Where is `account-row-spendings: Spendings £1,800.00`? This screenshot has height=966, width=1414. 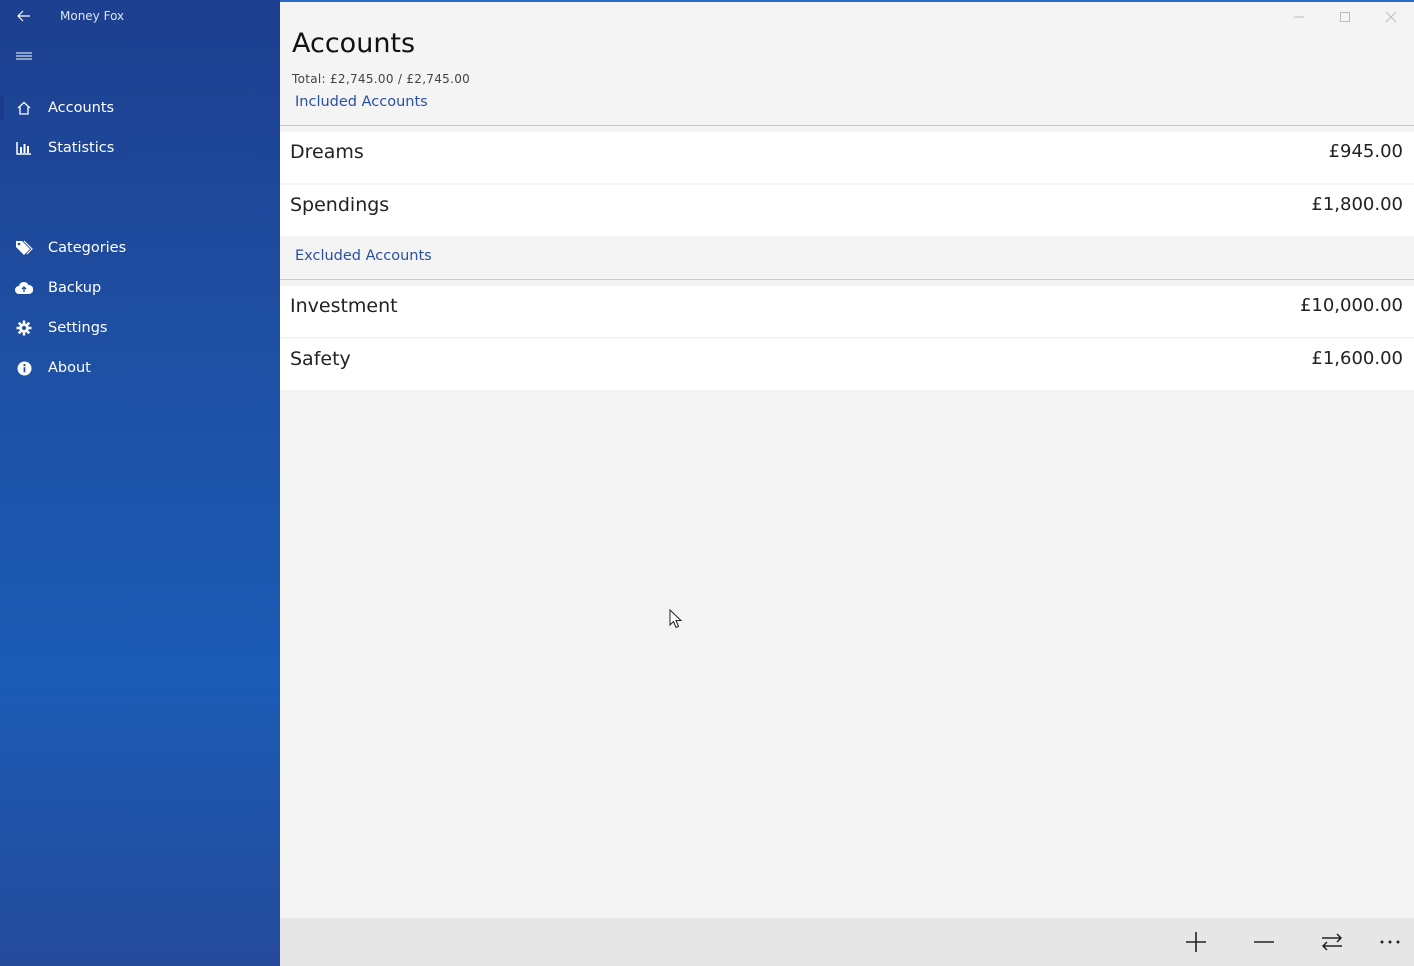
account-row-spendings: Spendings £1,800.00 is located at coordinates (847, 210).